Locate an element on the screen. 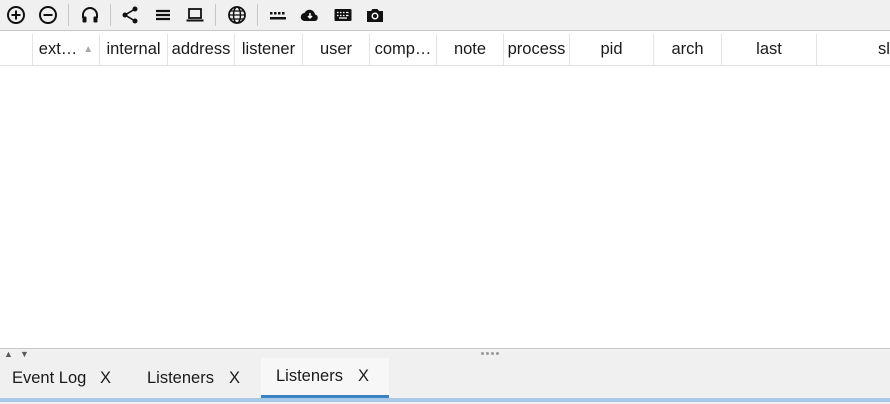 Image resolution: width=890 pixels, height=404 pixels. column-header-sleep: sl is located at coordinates (853, 49).